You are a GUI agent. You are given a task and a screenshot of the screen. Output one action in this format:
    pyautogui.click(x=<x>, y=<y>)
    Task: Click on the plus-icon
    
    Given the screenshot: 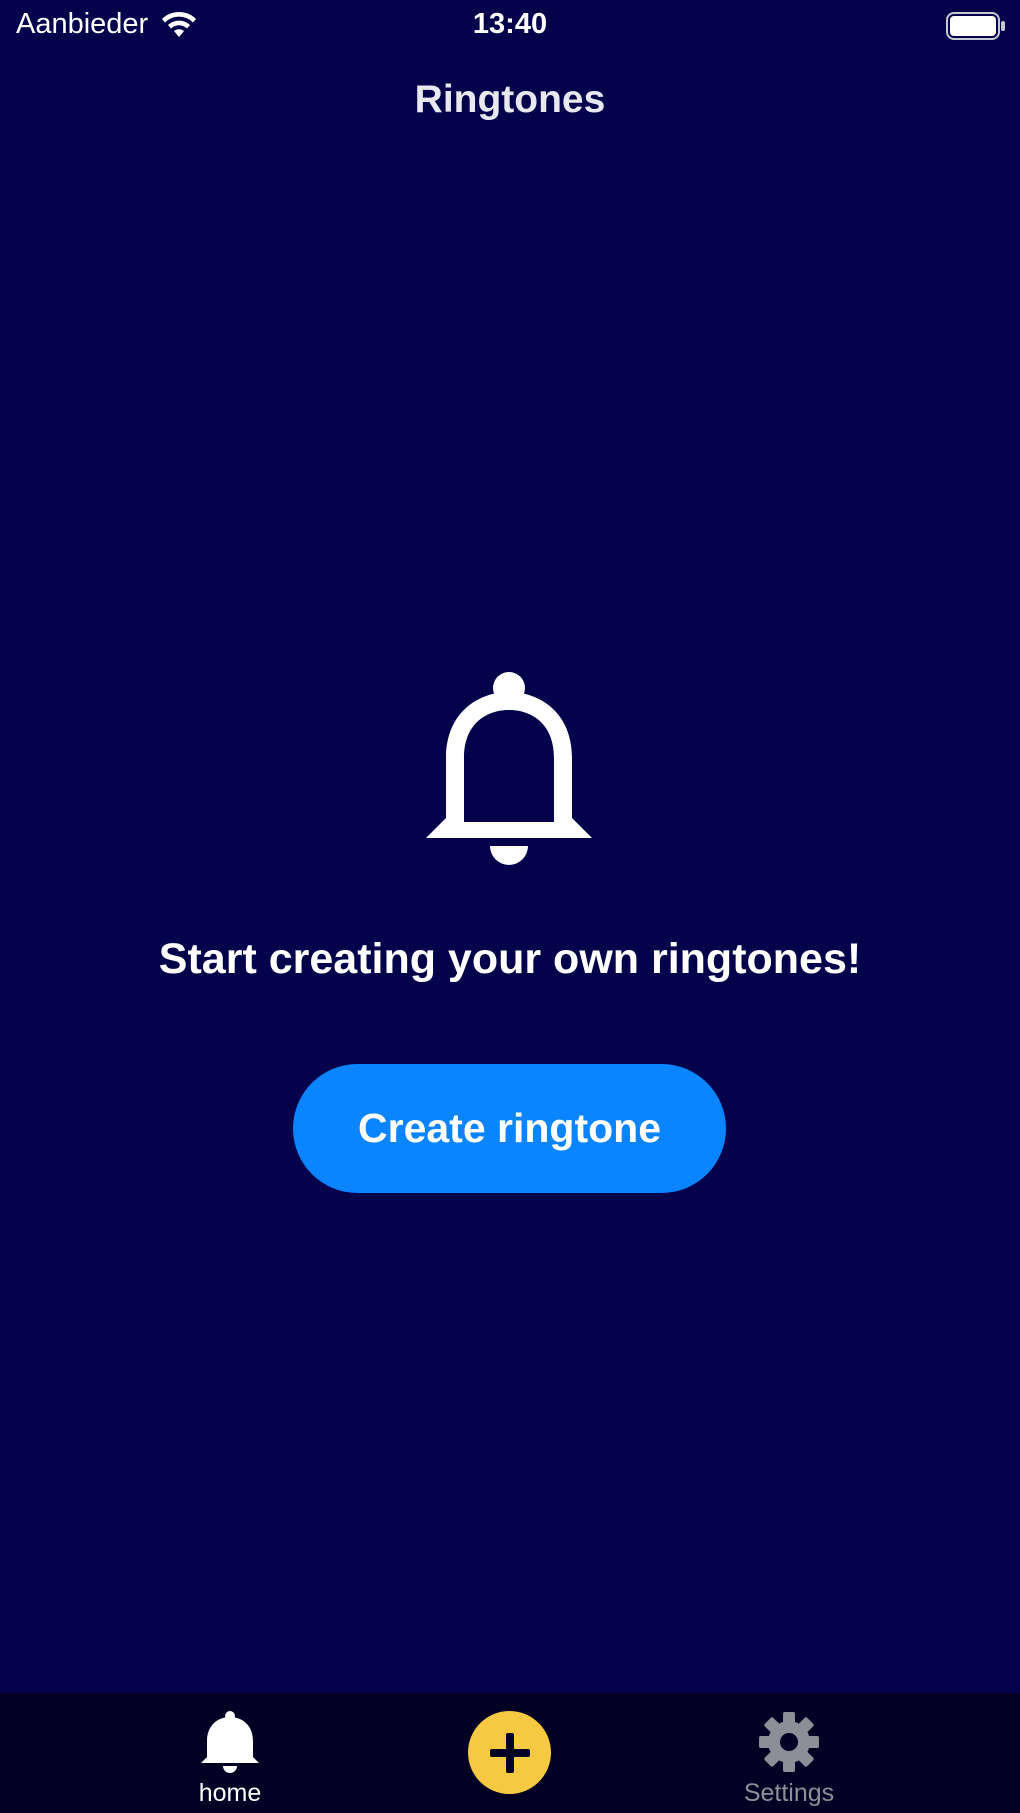 What is the action you would take?
    pyautogui.click(x=509, y=1752)
    